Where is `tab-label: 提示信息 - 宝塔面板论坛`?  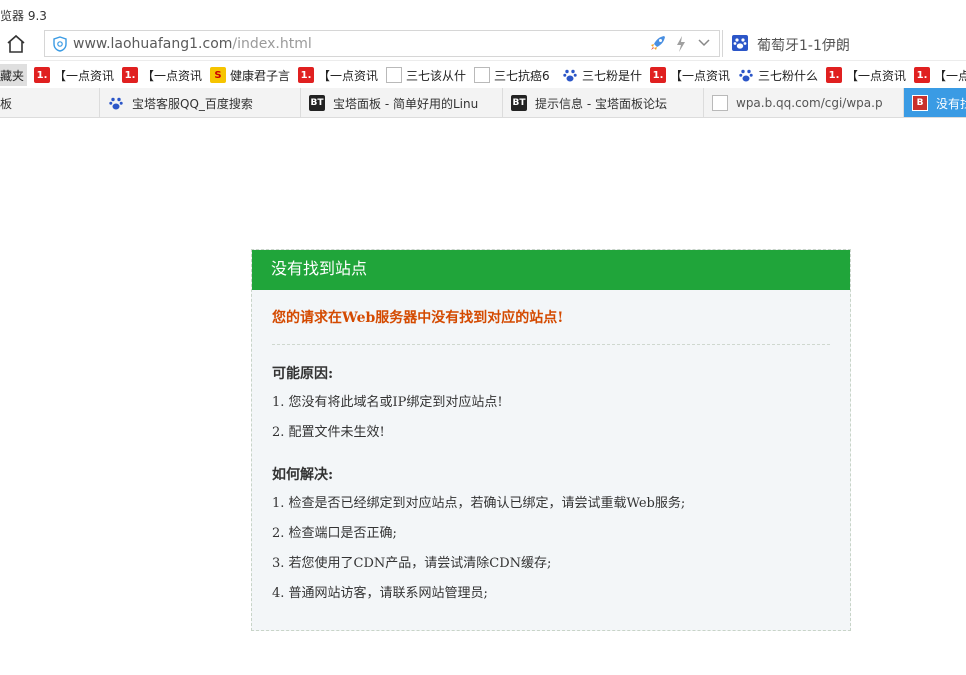 tab-label: 提示信息 - 宝塔面板论坛 is located at coordinates (601, 103).